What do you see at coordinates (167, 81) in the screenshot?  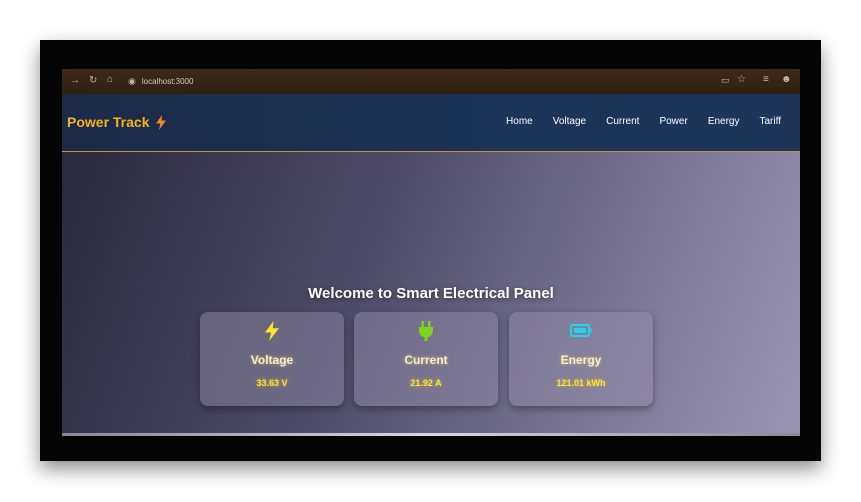 I see `url-text: localhost:3000` at bounding box center [167, 81].